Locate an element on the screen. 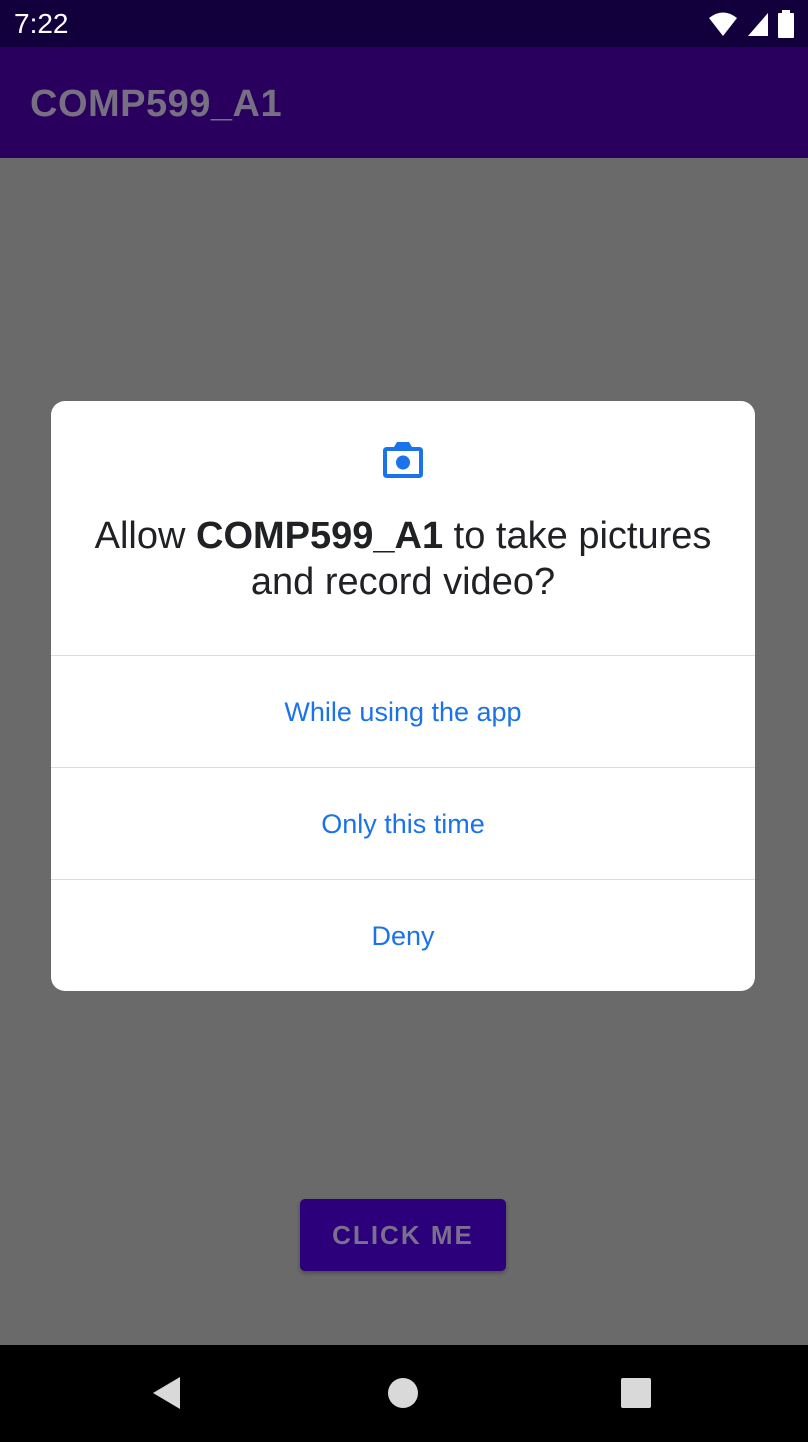 This screenshot has width=808, height=1442. home-icon is located at coordinates (403, 1393).